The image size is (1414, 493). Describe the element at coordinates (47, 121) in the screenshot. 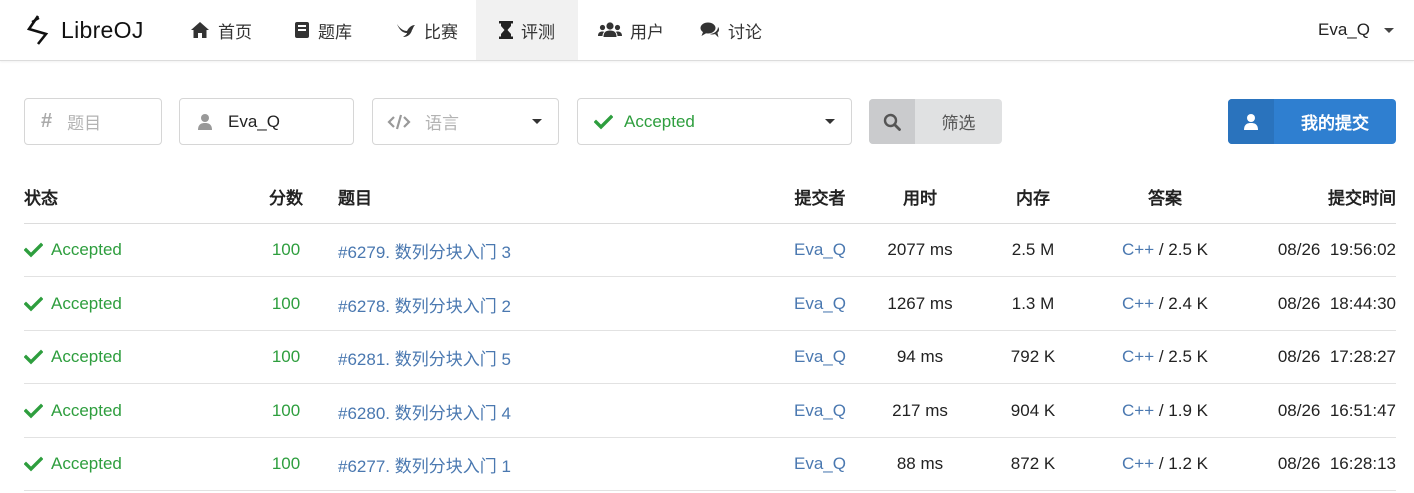

I see `hash-icon: #` at that location.